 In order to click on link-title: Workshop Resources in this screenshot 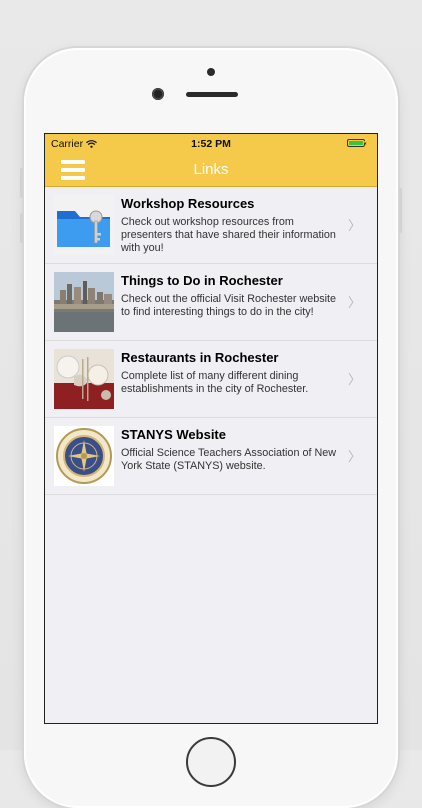, I will do `click(188, 203)`.